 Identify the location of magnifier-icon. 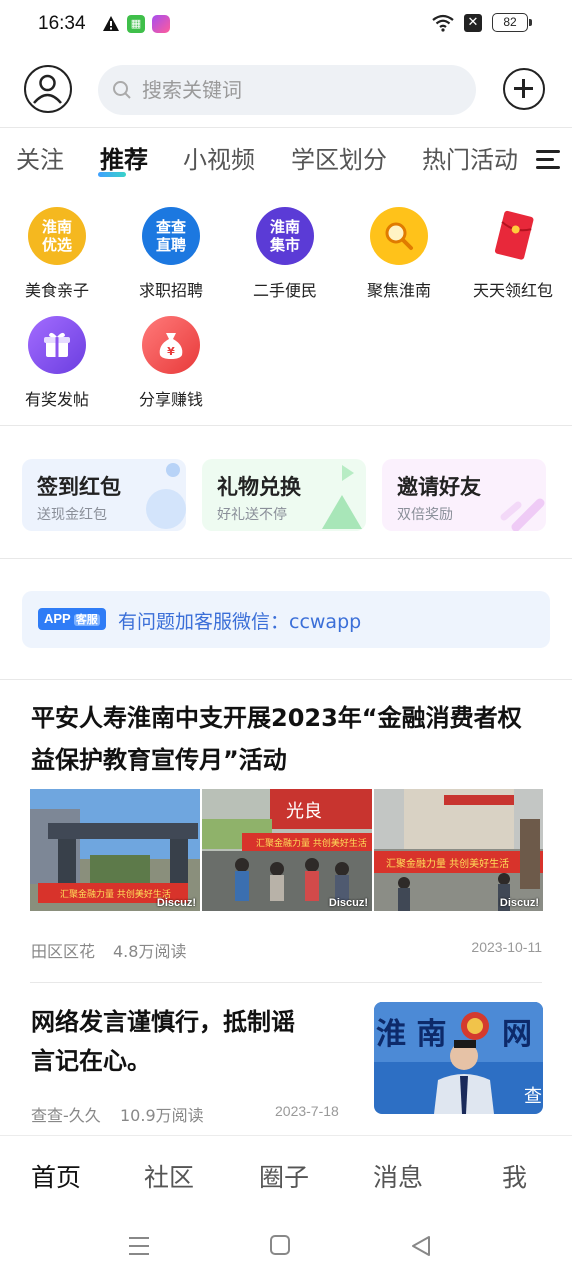
(399, 236).